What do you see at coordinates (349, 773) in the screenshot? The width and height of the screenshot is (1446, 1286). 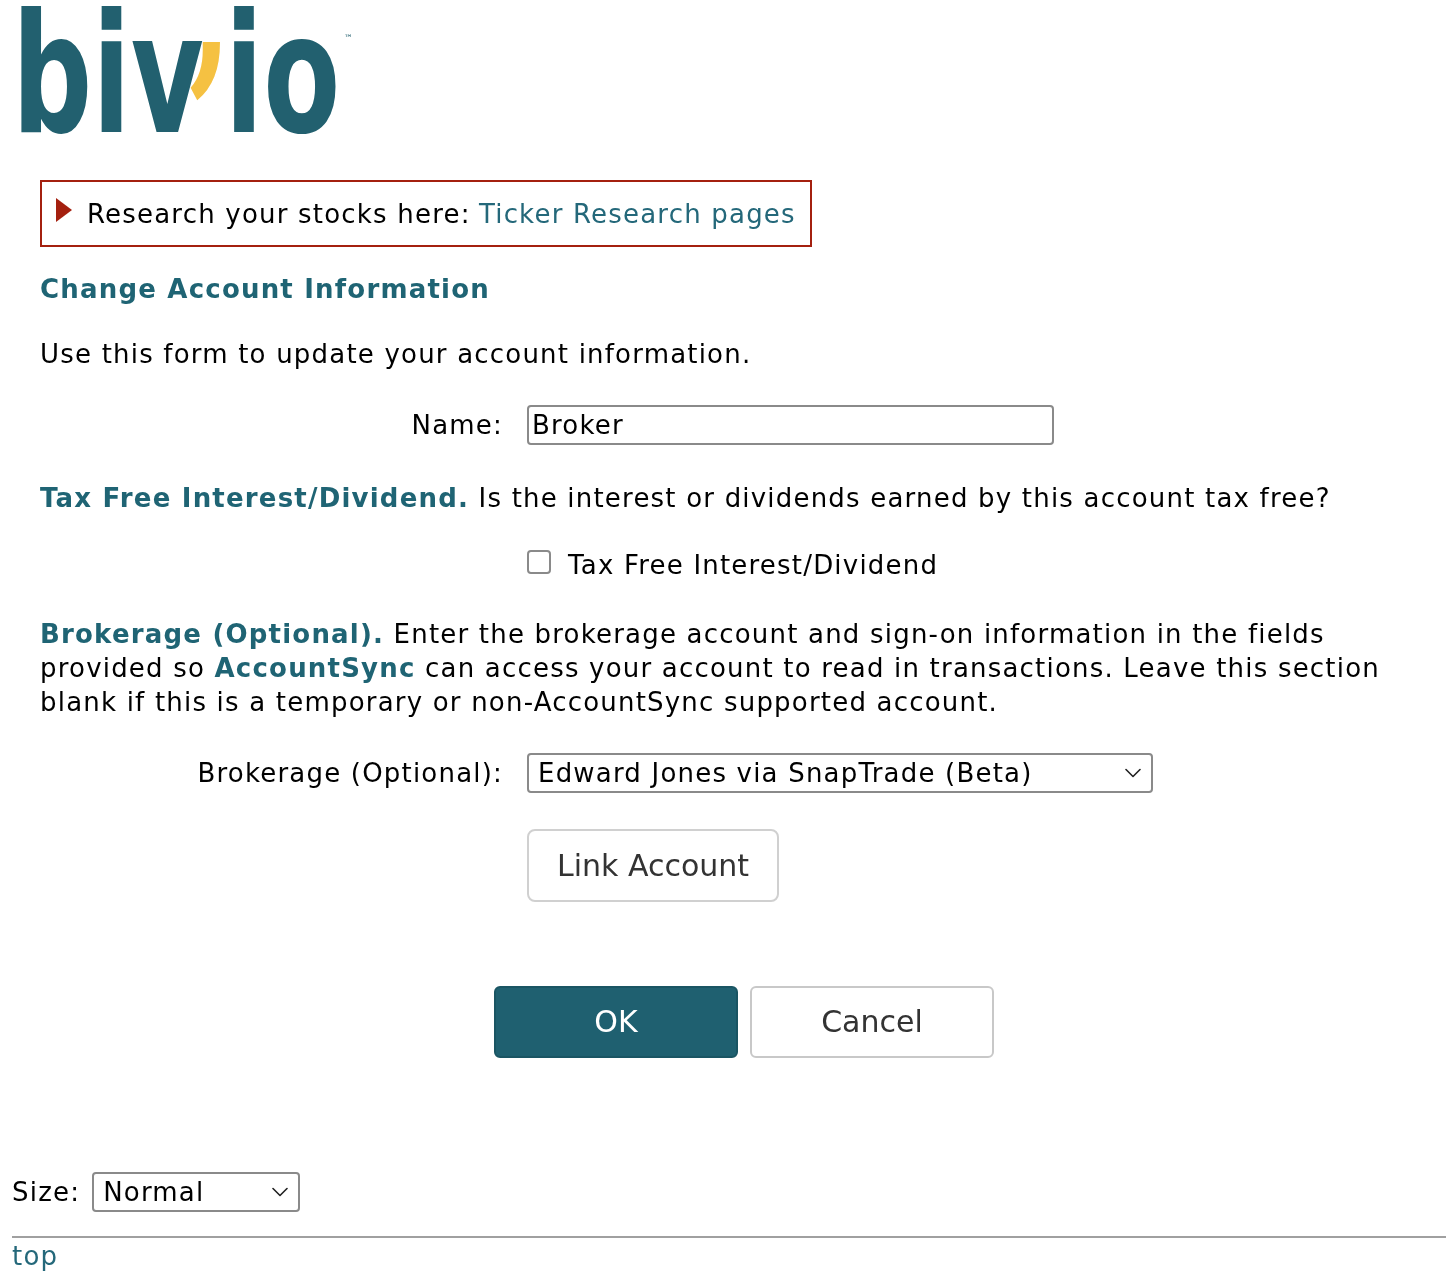 I see `brokerage-label: Brokerage (Optional):` at bounding box center [349, 773].